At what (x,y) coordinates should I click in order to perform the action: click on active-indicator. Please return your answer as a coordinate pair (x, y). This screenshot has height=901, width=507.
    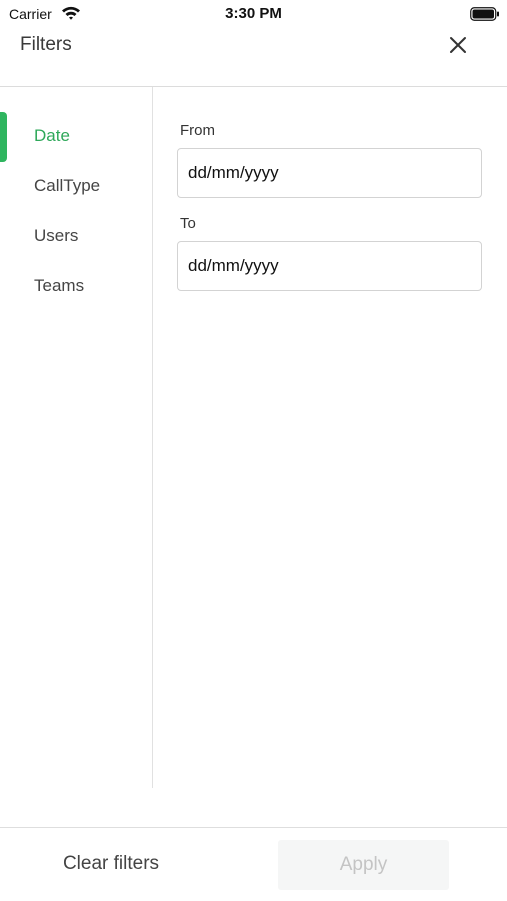
    Looking at the image, I should click on (3, 137).